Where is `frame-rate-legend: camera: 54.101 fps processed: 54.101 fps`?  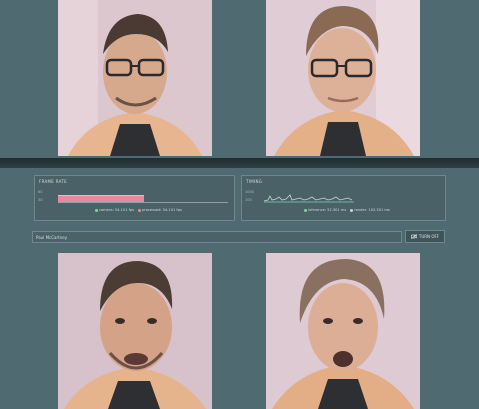
frame-rate-legend: camera: 54.101 fps processed: 54.101 fps is located at coordinates (138, 210).